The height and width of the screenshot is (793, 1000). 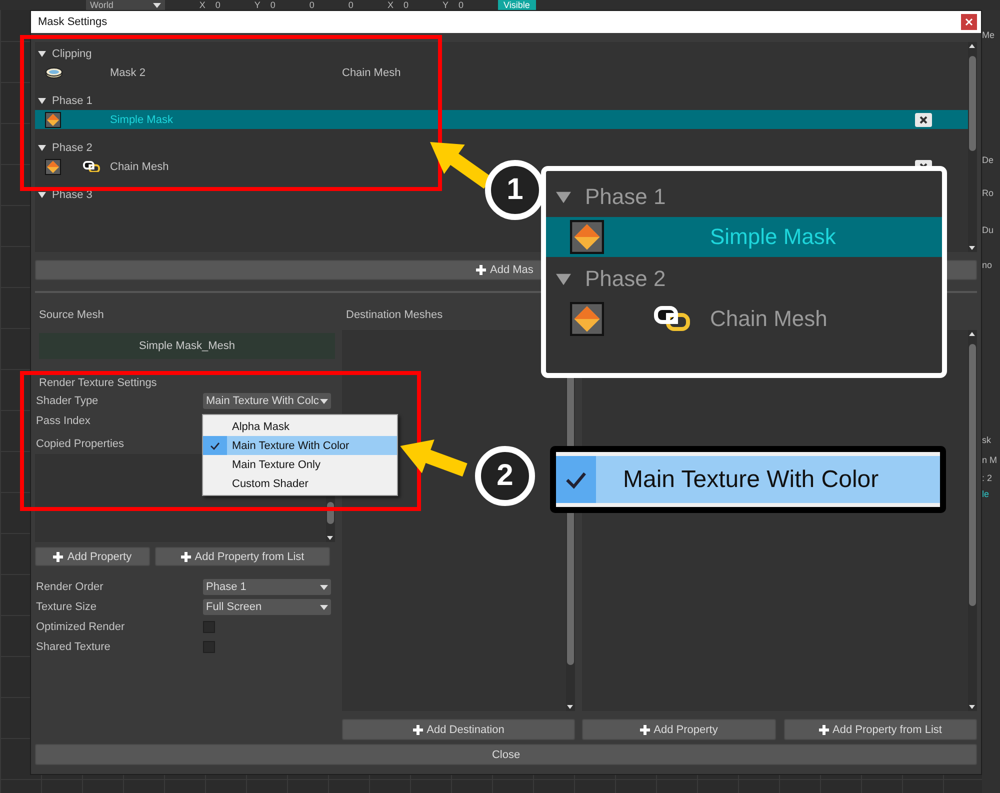 I want to click on panel-text-fragment: : 2, so click(x=988, y=478).